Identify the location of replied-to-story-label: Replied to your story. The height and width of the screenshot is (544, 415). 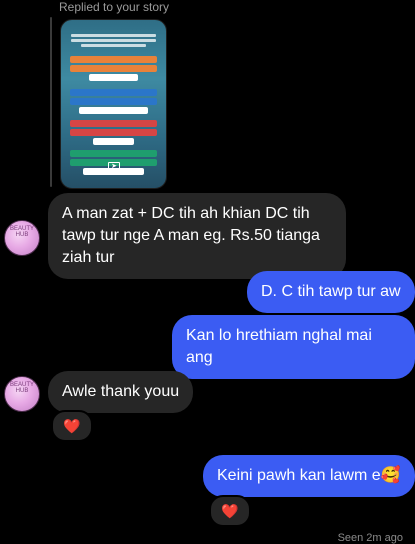
(114, 7).